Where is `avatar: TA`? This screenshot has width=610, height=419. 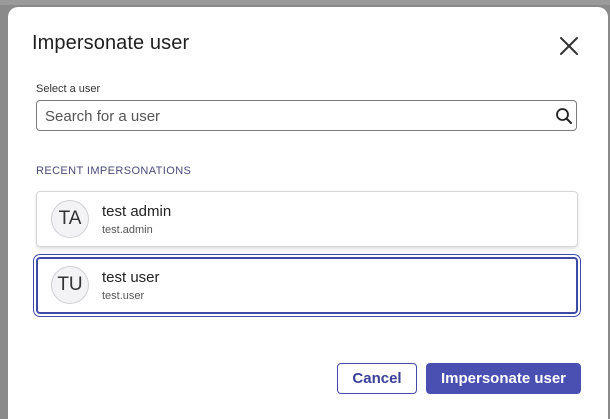 avatar: TA is located at coordinates (70, 219).